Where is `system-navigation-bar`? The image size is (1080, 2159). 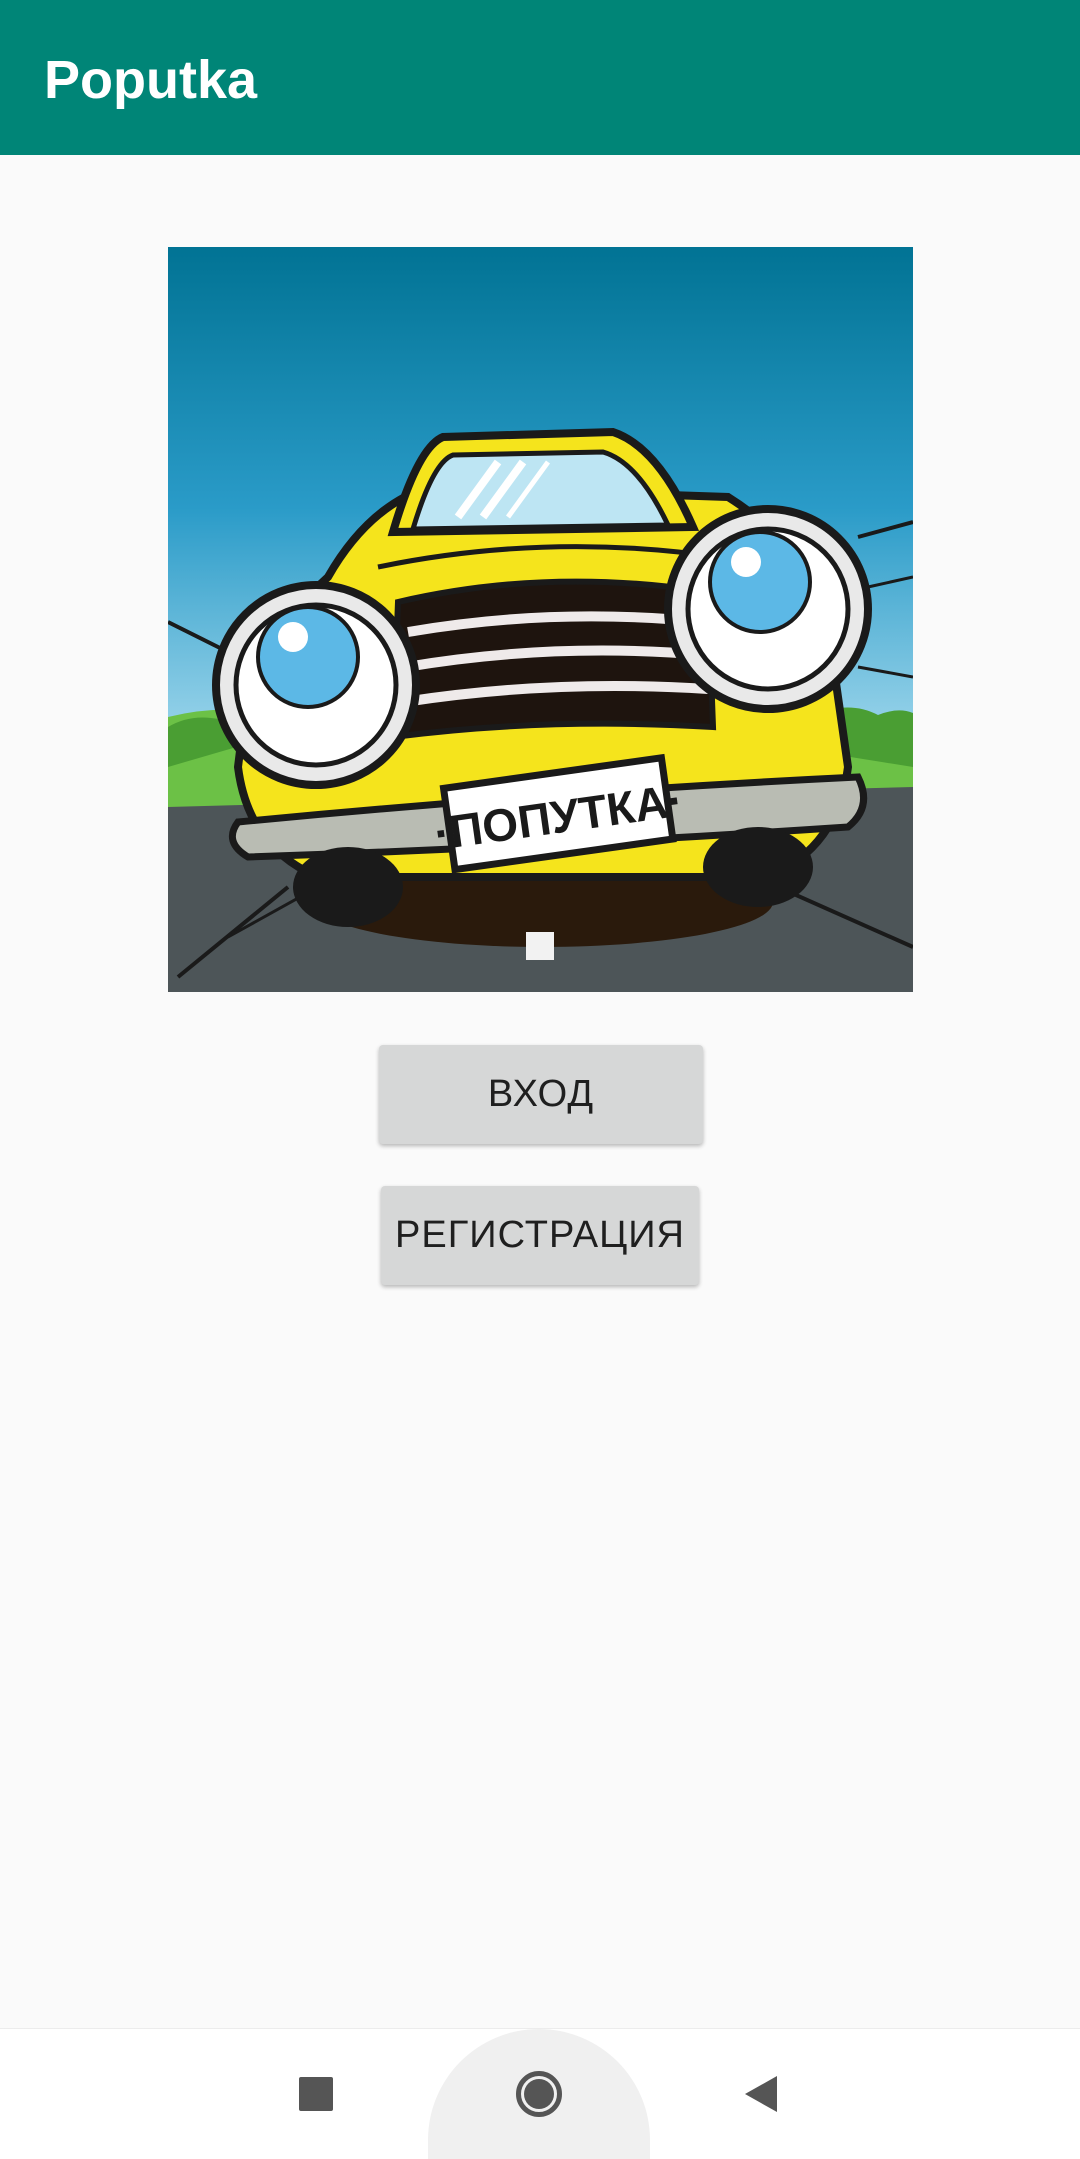 system-navigation-bar is located at coordinates (540, 2093).